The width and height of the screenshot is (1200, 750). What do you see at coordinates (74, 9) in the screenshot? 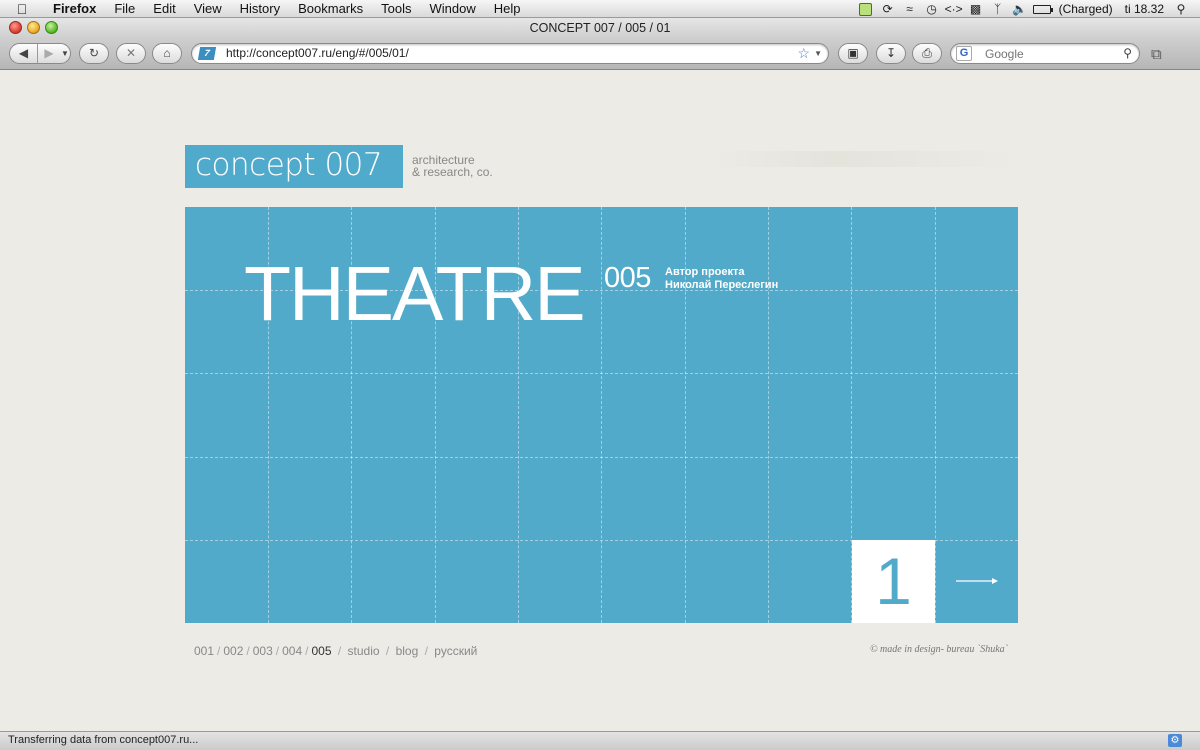
I see `menu-app-name: Firefox` at bounding box center [74, 9].